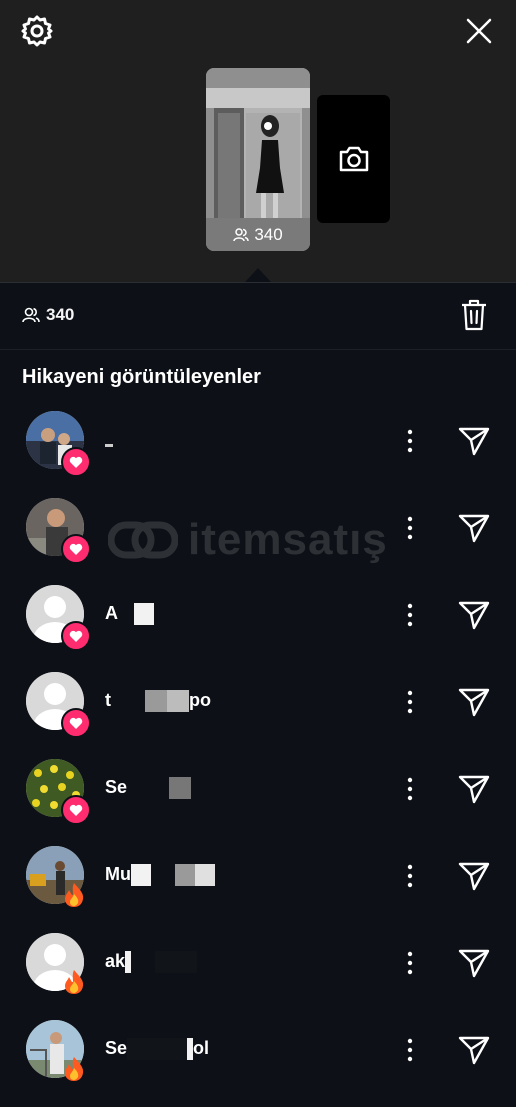  I want to click on viewer-username: Se, so click(148, 789).